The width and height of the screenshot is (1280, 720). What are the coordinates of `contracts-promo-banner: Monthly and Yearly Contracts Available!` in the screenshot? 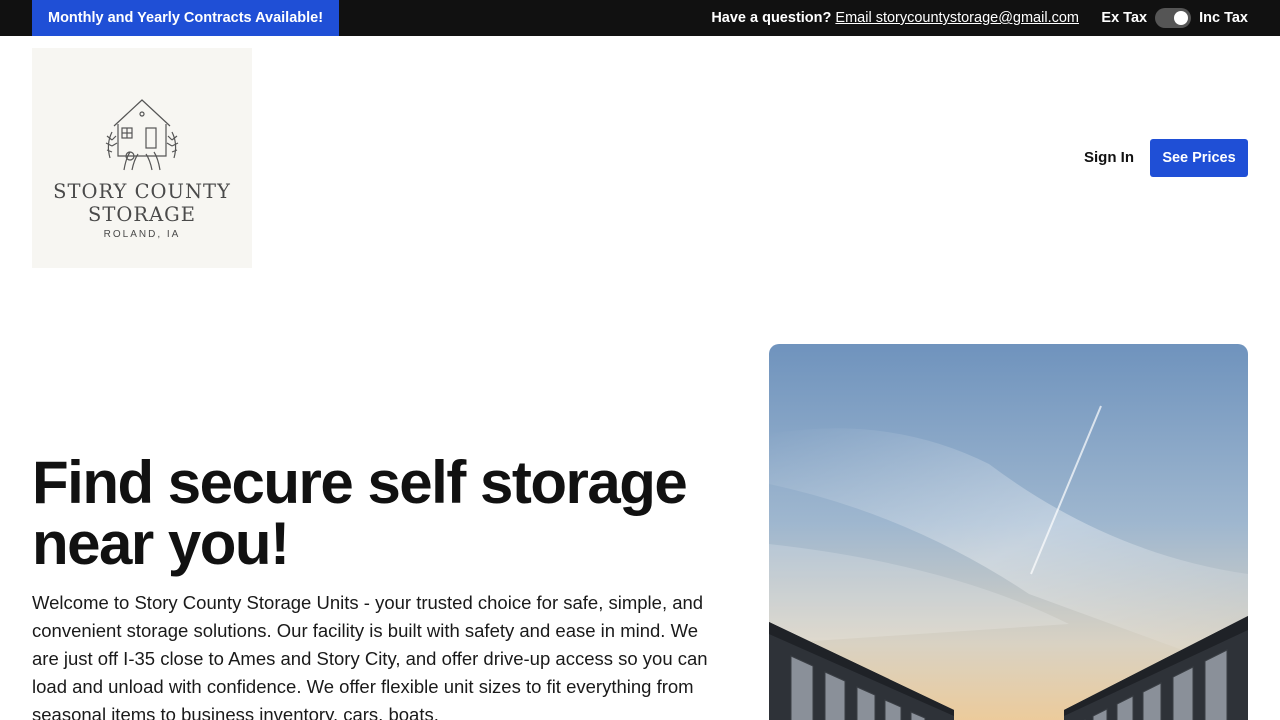 It's located at (186, 18).